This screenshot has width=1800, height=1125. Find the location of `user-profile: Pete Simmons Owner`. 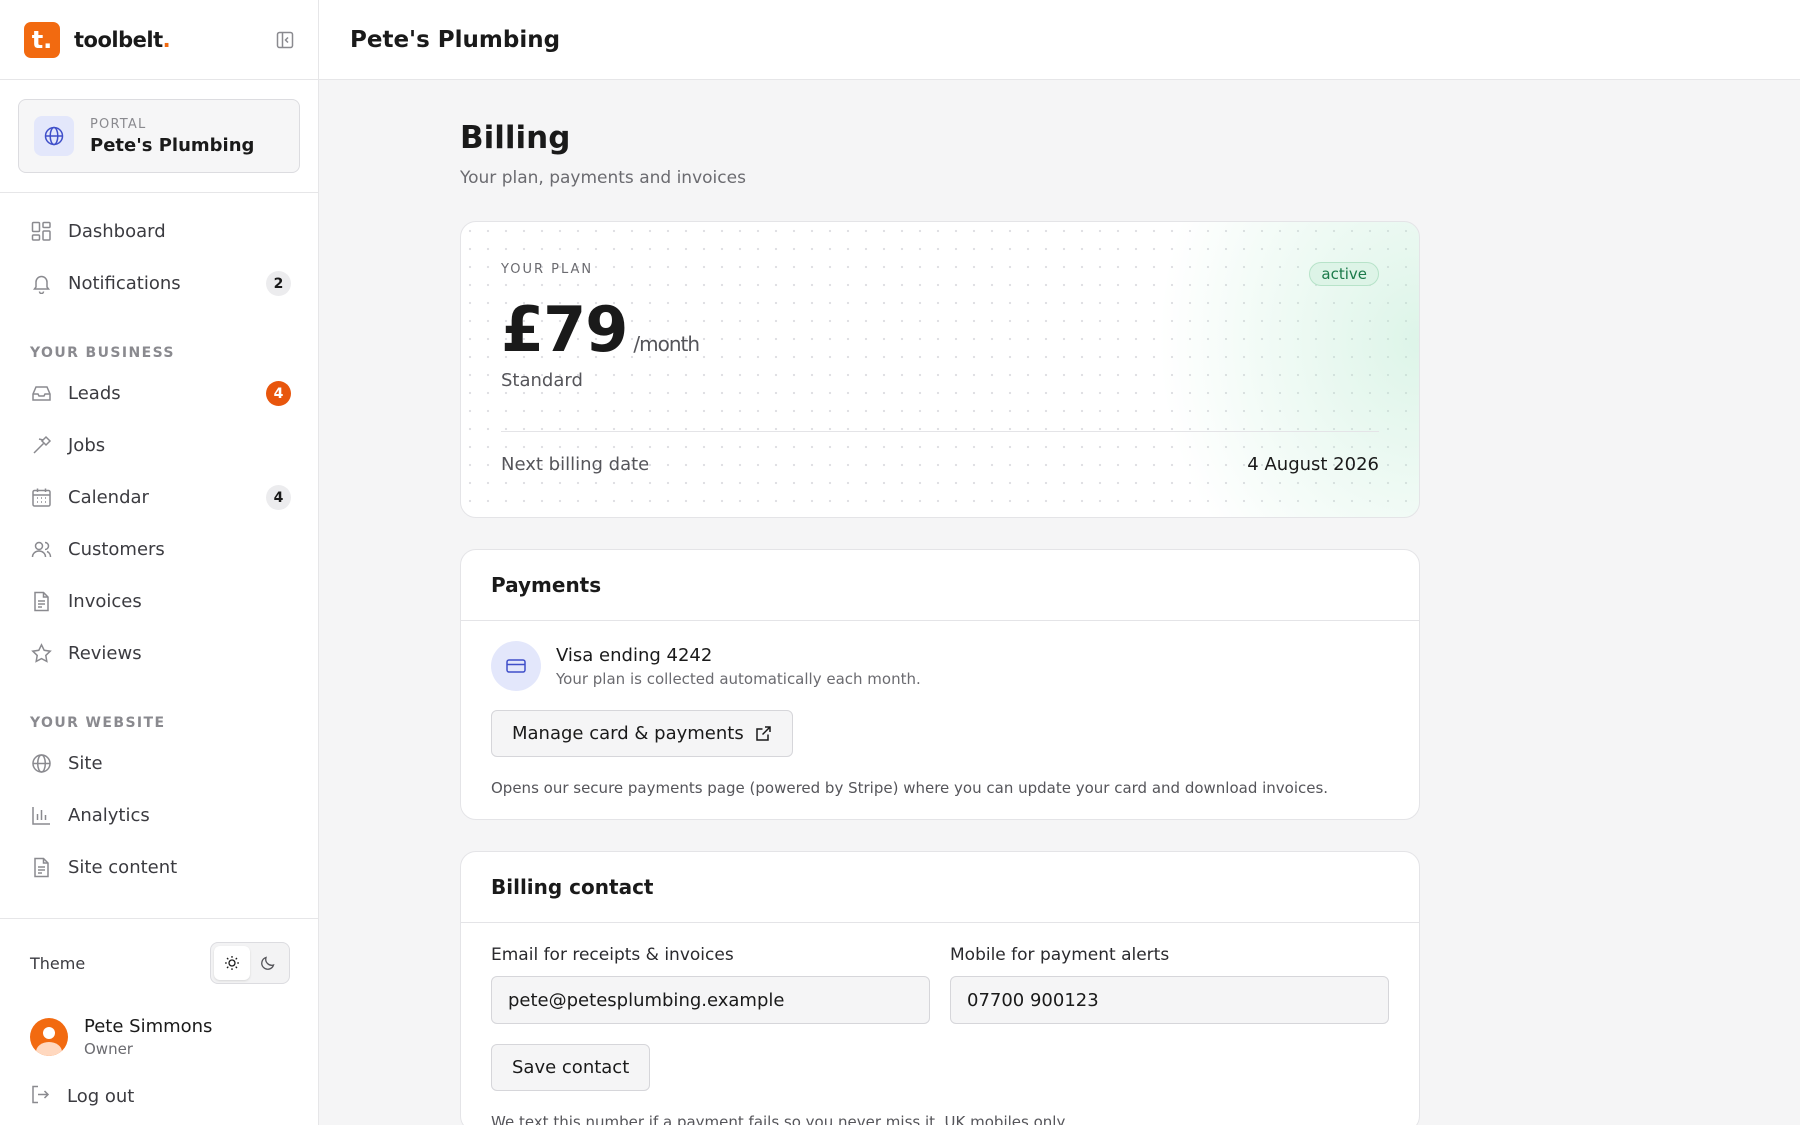

user-profile: Pete Simmons Owner is located at coordinates (159, 1037).